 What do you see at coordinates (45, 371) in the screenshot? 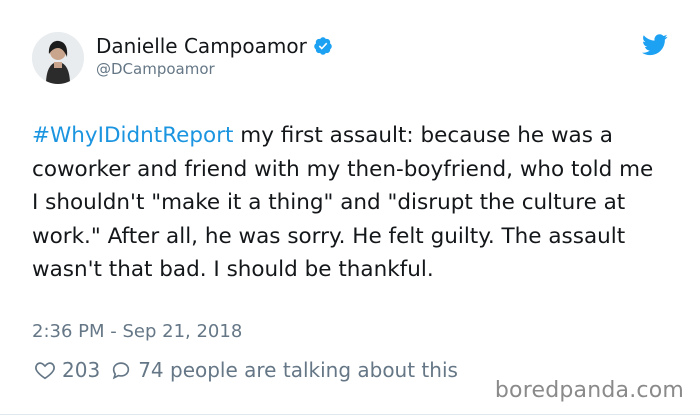
I see `heart-icon` at bounding box center [45, 371].